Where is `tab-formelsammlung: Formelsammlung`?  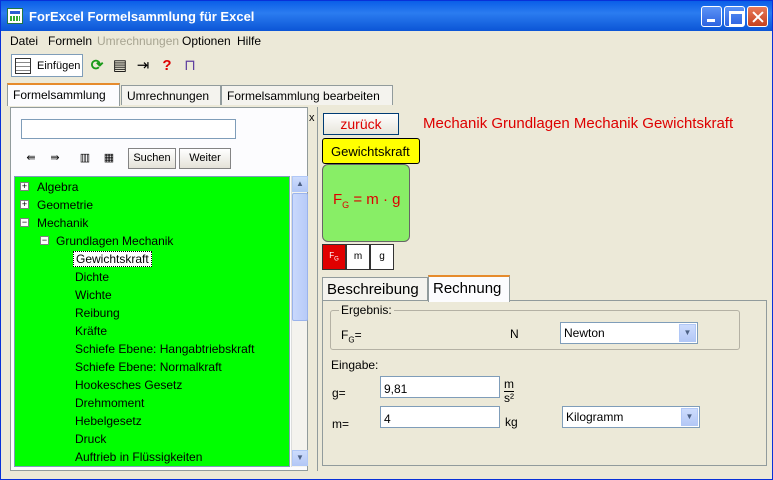 tab-formelsammlung: Formelsammlung is located at coordinates (63, 94).